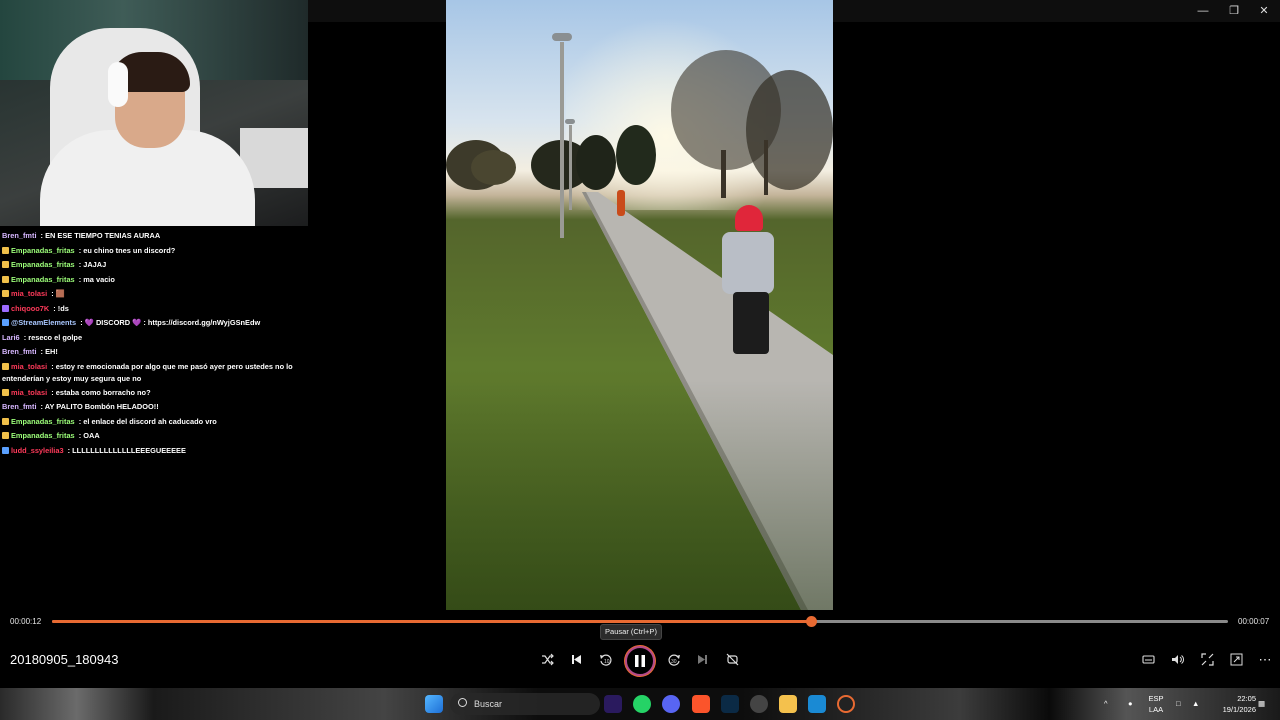 The image size is (1280, 720). I want to click on chat-text: : estaba como borracho no?, so click(100, 392).